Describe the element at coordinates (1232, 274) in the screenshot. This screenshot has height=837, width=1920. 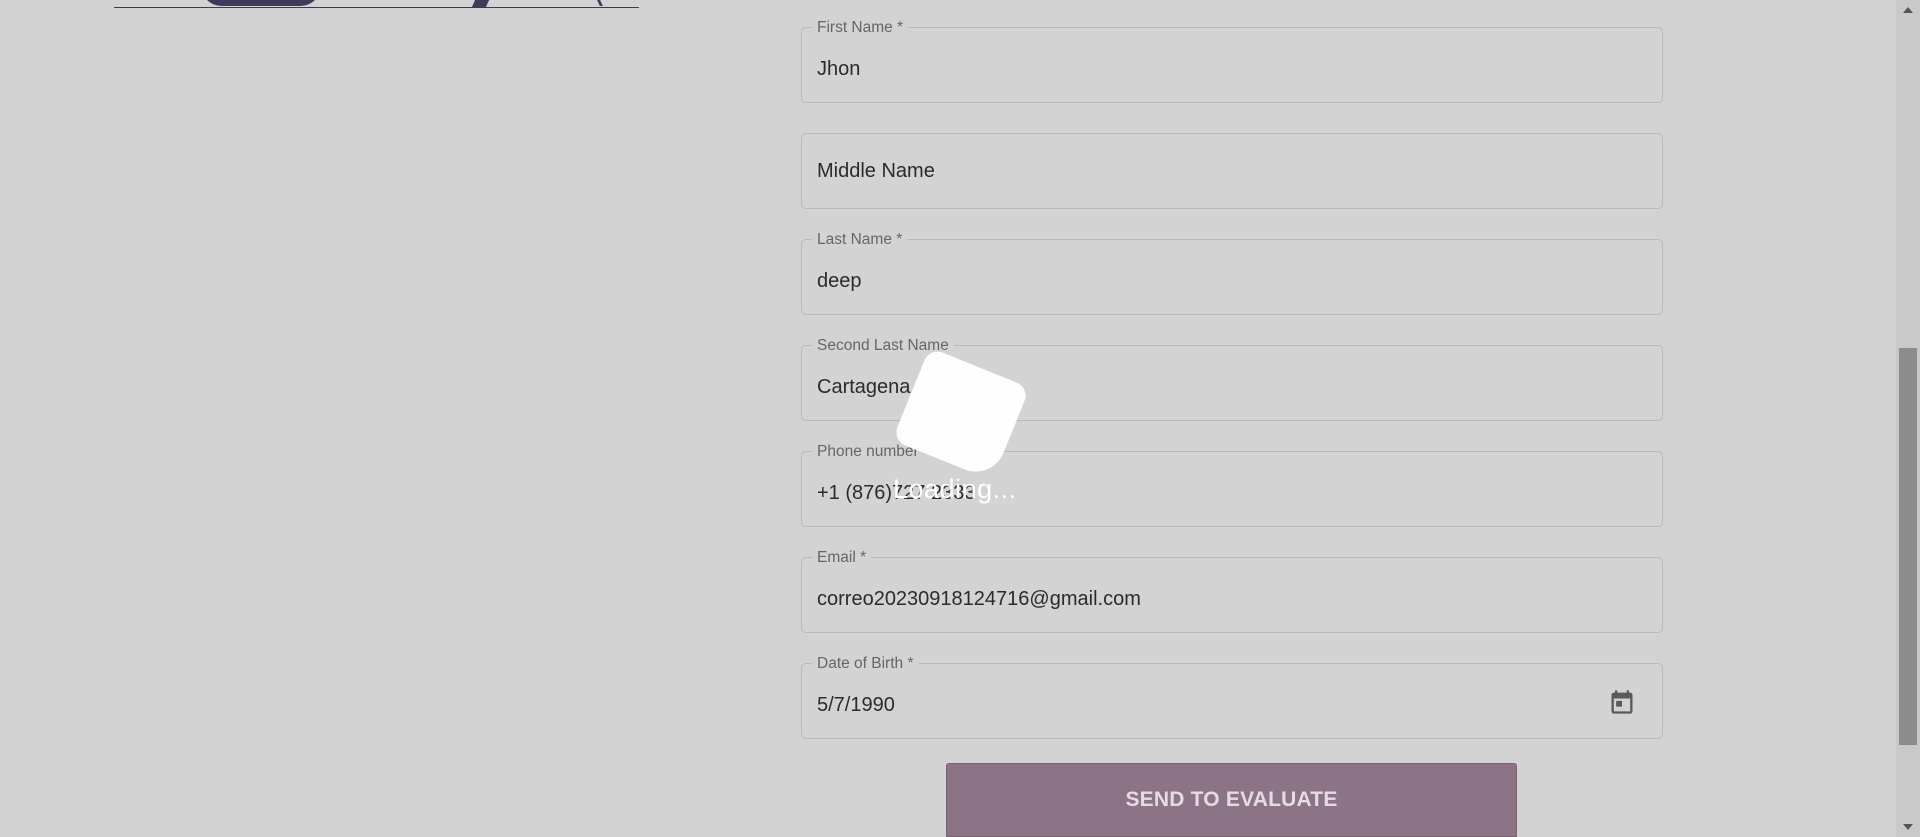
I see `last-name-field: Last Name * deep` at that location.